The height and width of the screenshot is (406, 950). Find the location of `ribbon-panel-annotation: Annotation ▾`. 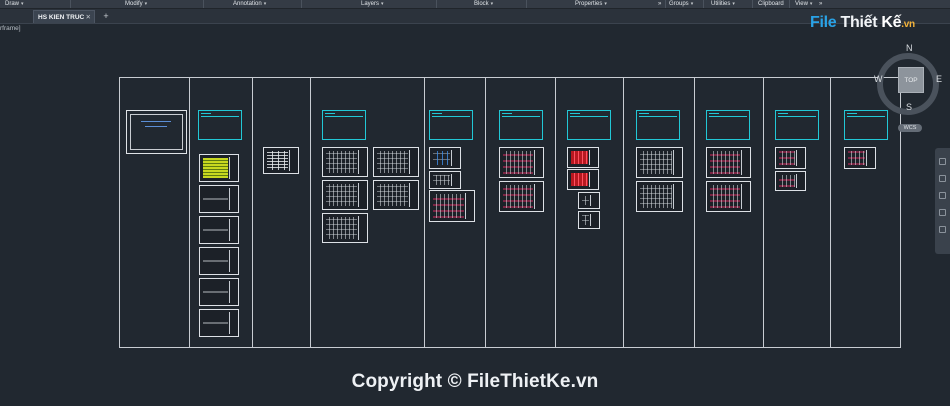

ribbon-panel-annotation: Annotation ▾ is located at coordinates (249, 4).